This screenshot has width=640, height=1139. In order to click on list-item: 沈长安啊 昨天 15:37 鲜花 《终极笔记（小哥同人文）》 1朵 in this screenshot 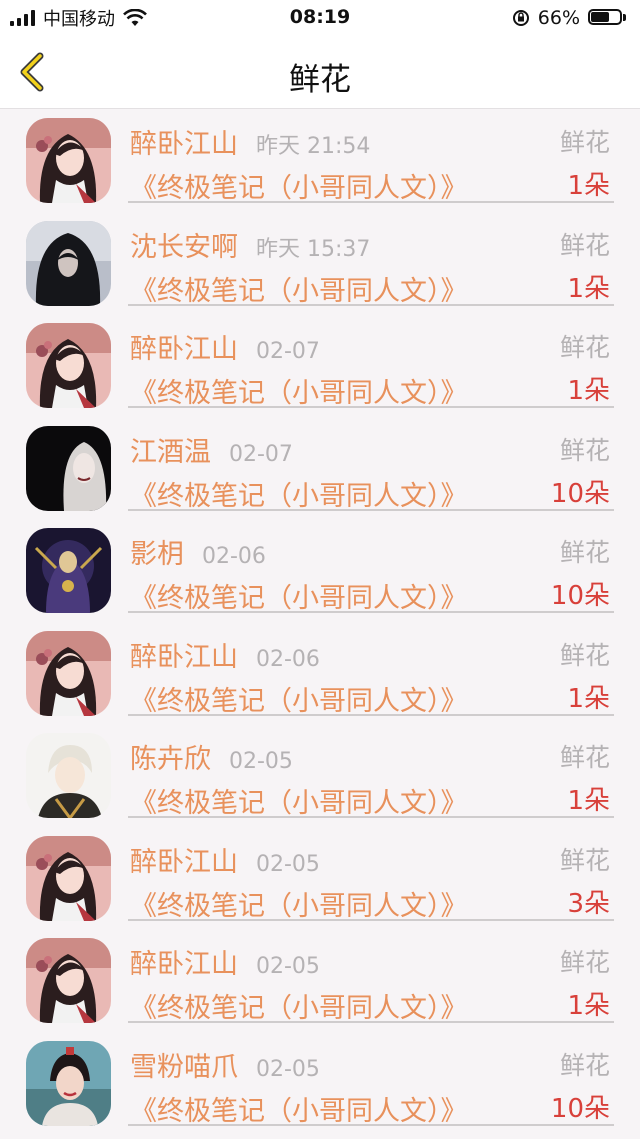, I will do `click(320, 263)`.